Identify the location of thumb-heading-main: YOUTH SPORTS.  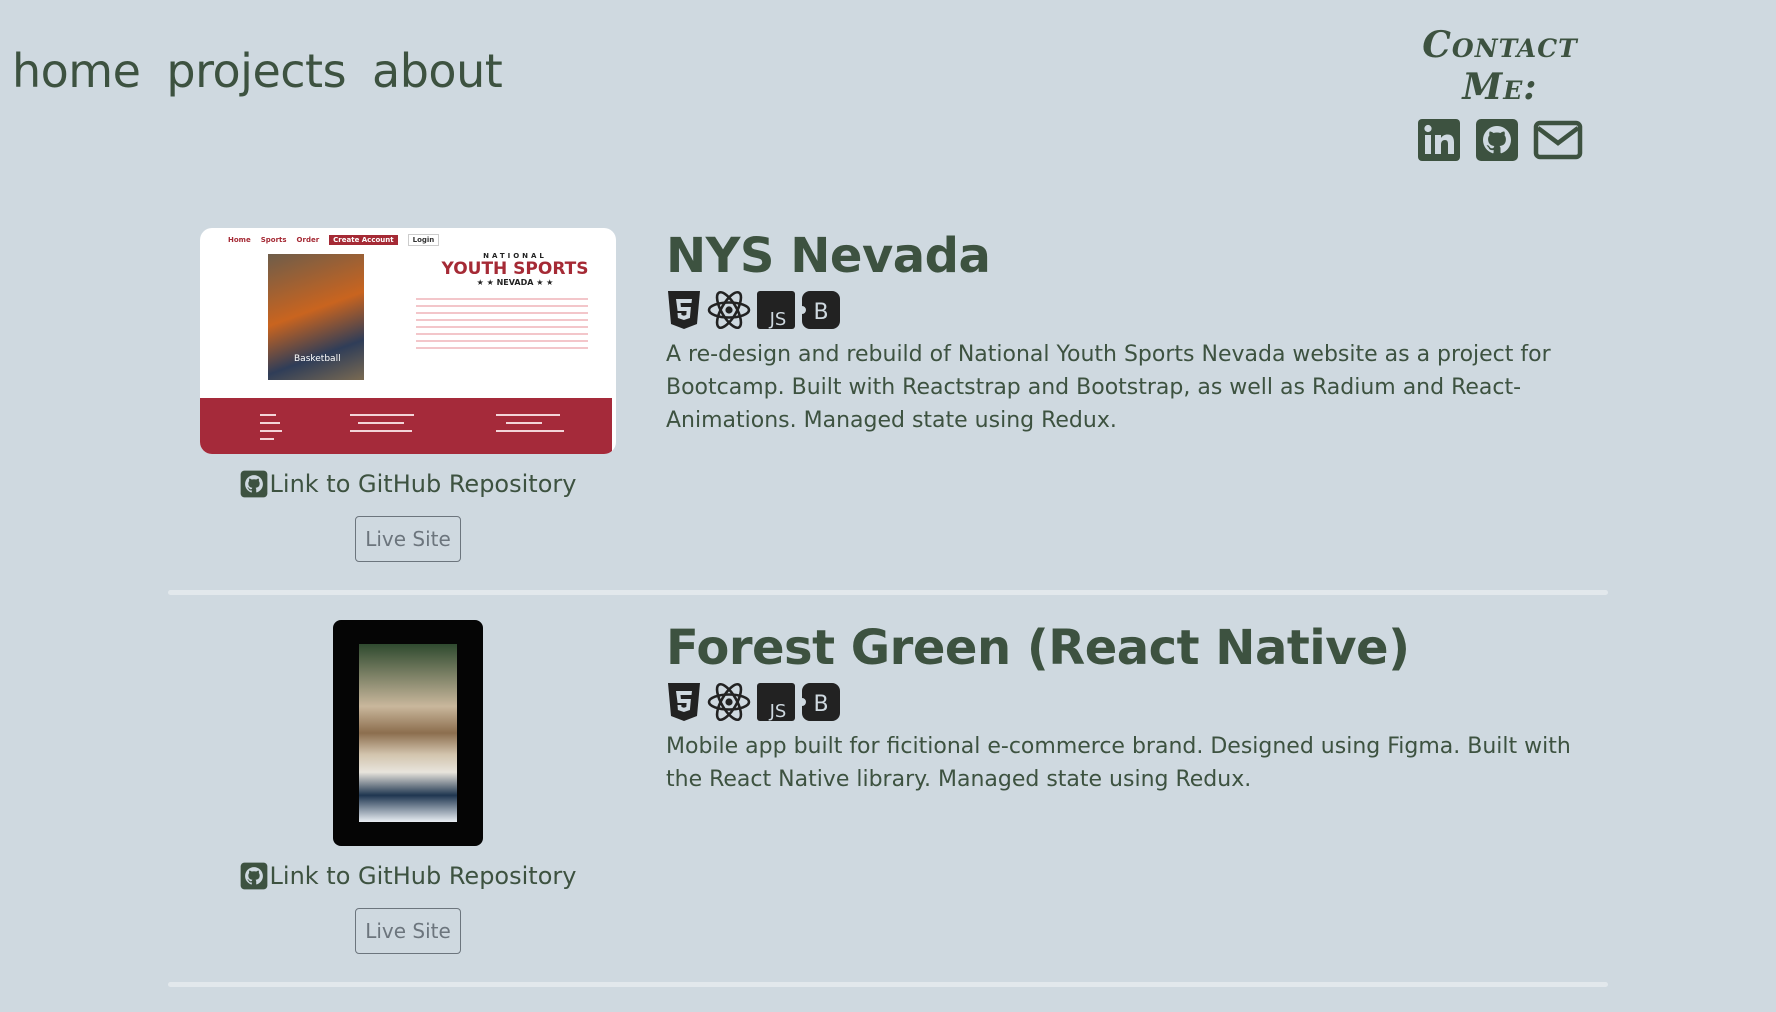
(515, 269).